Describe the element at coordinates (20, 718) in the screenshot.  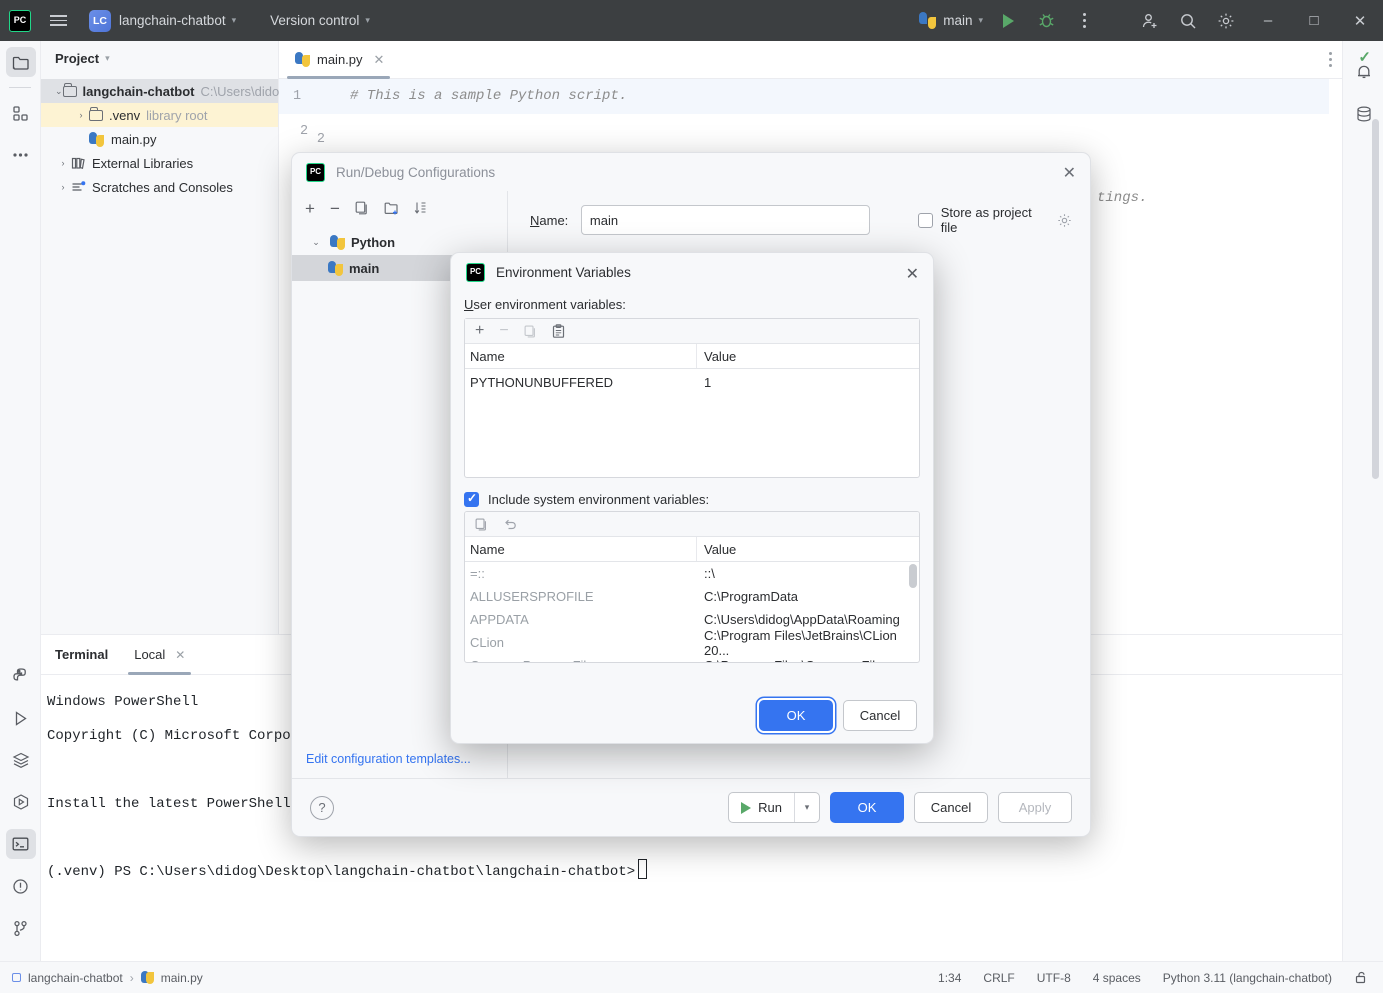
I see `rail-run-icon` at that location.